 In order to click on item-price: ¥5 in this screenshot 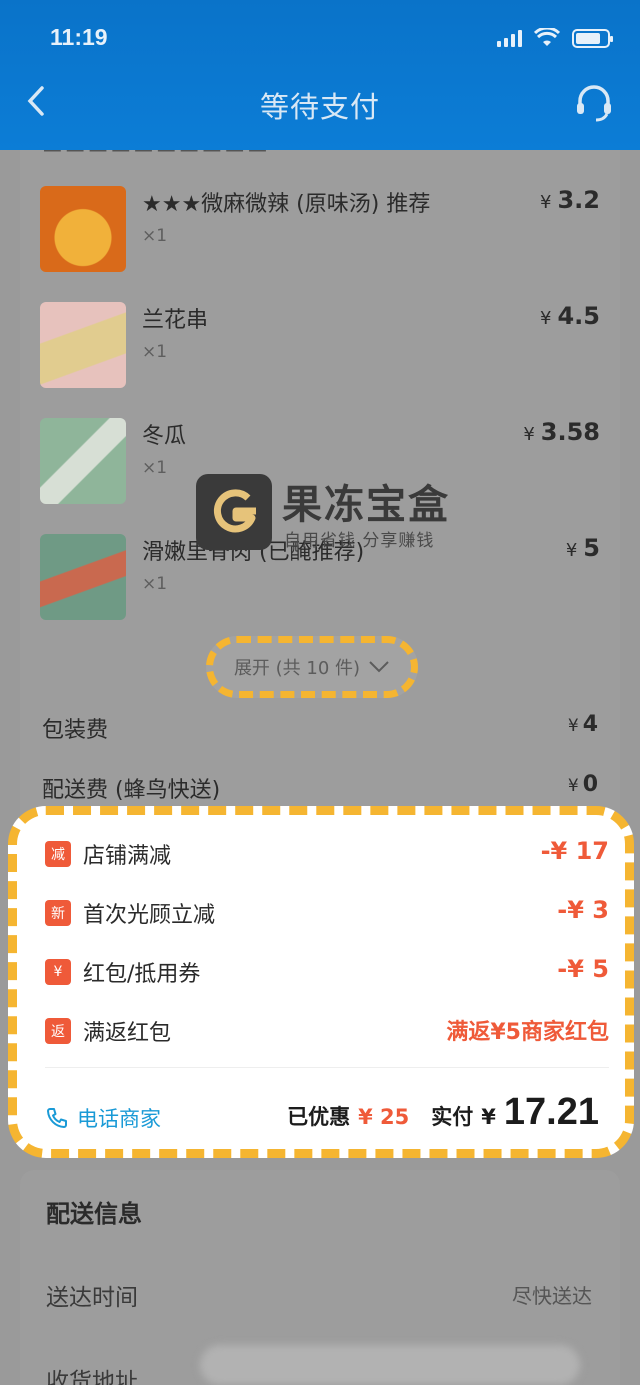, I will do `click(582, 548)`.